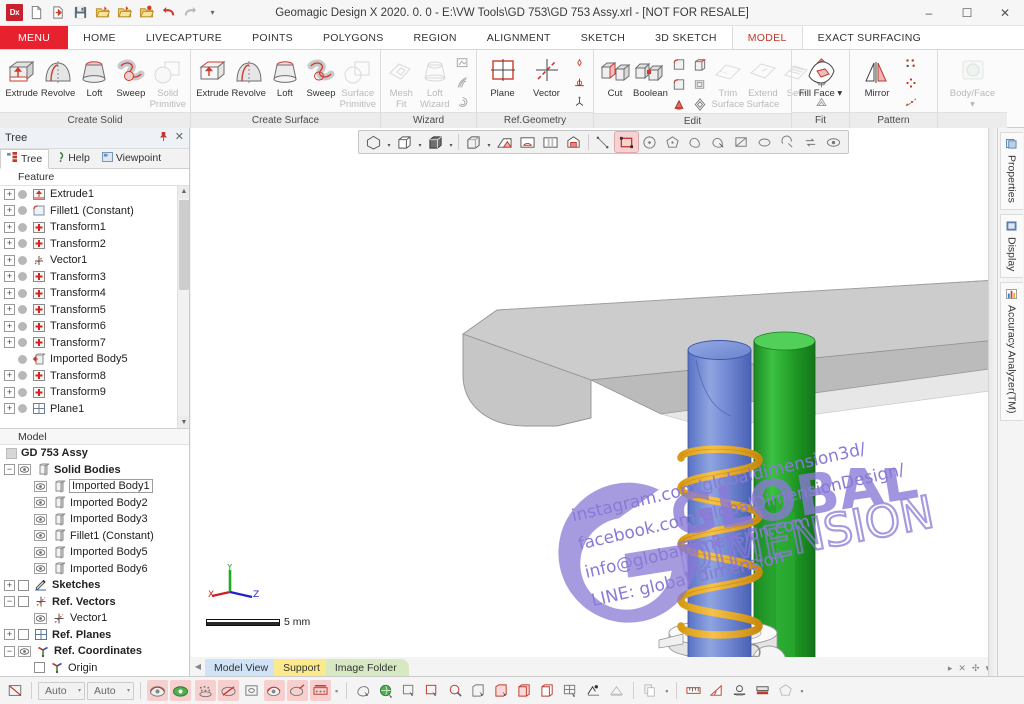 Image resolution: width=1024 pixels, height=704 pixels. Describe the element at coordinates (183, 422) in the screenshot. I see `scroll-down-arrow: ▼` at that location.